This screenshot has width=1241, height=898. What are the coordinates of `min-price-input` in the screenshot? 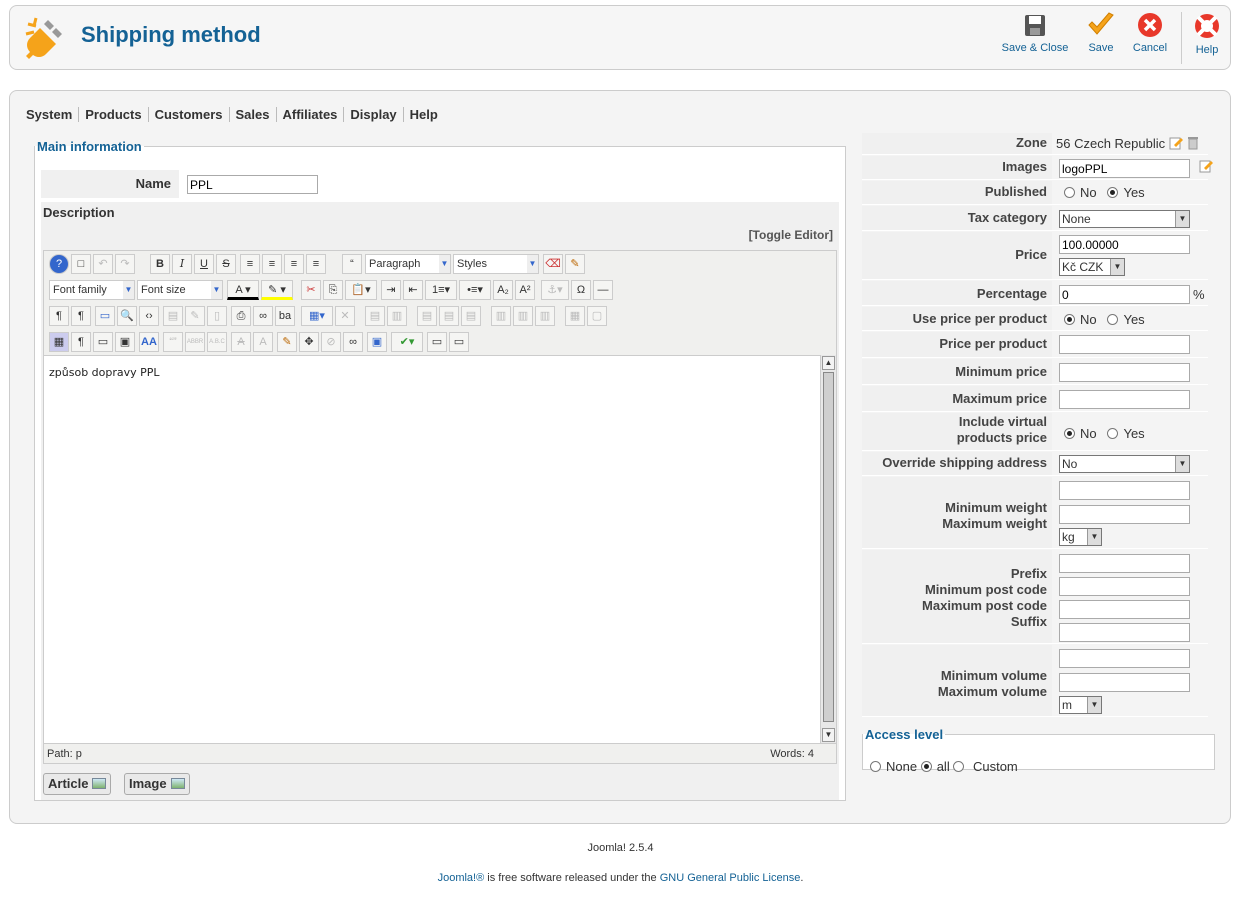 It's located at (1124, 372).